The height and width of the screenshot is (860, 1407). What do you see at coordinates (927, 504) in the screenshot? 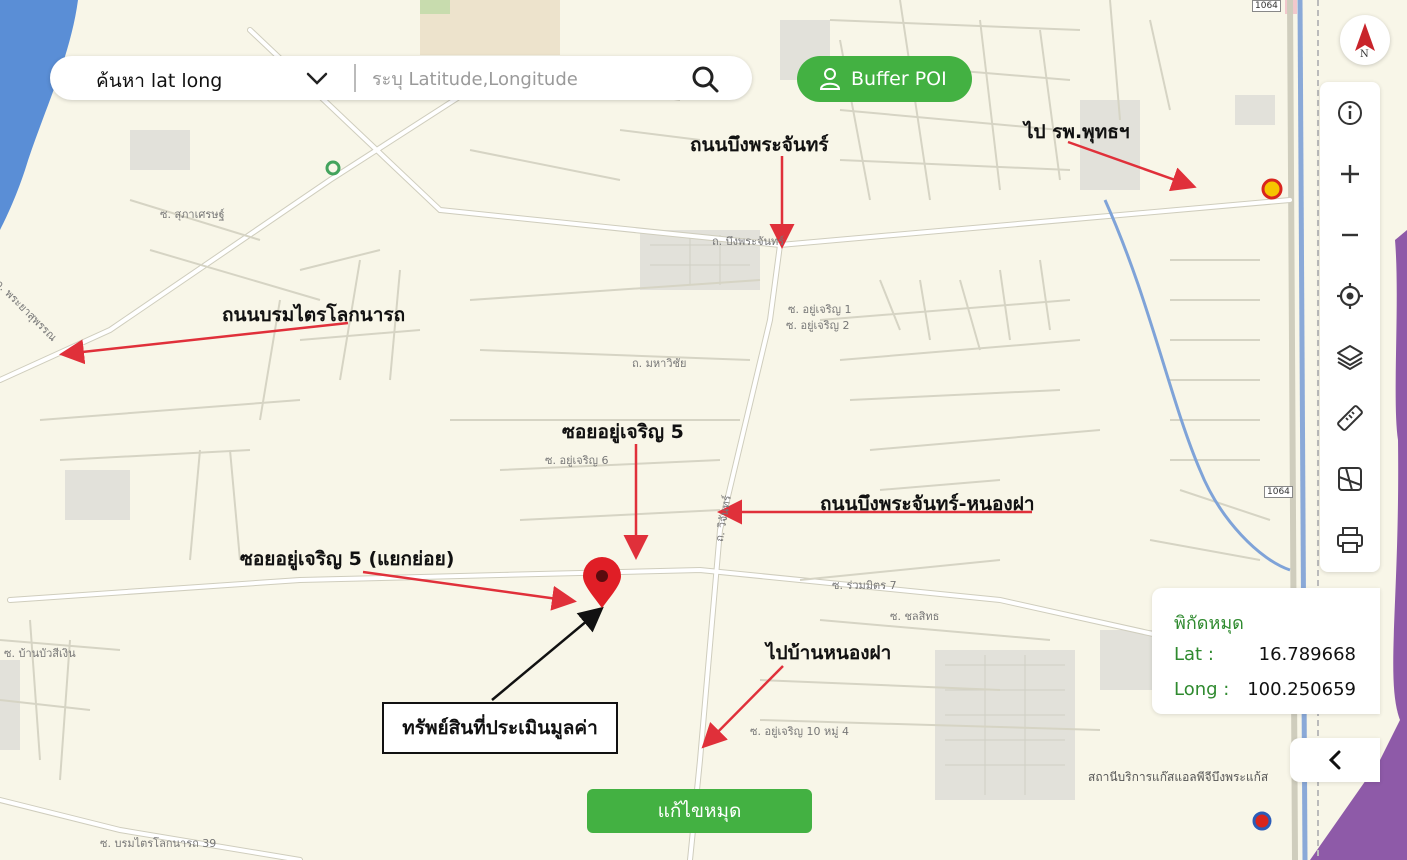
I see `annotation-road-bueng-nongfa: ถนนบึงพระจันทร์-หนองฝา` at bounding box center [927, 504].